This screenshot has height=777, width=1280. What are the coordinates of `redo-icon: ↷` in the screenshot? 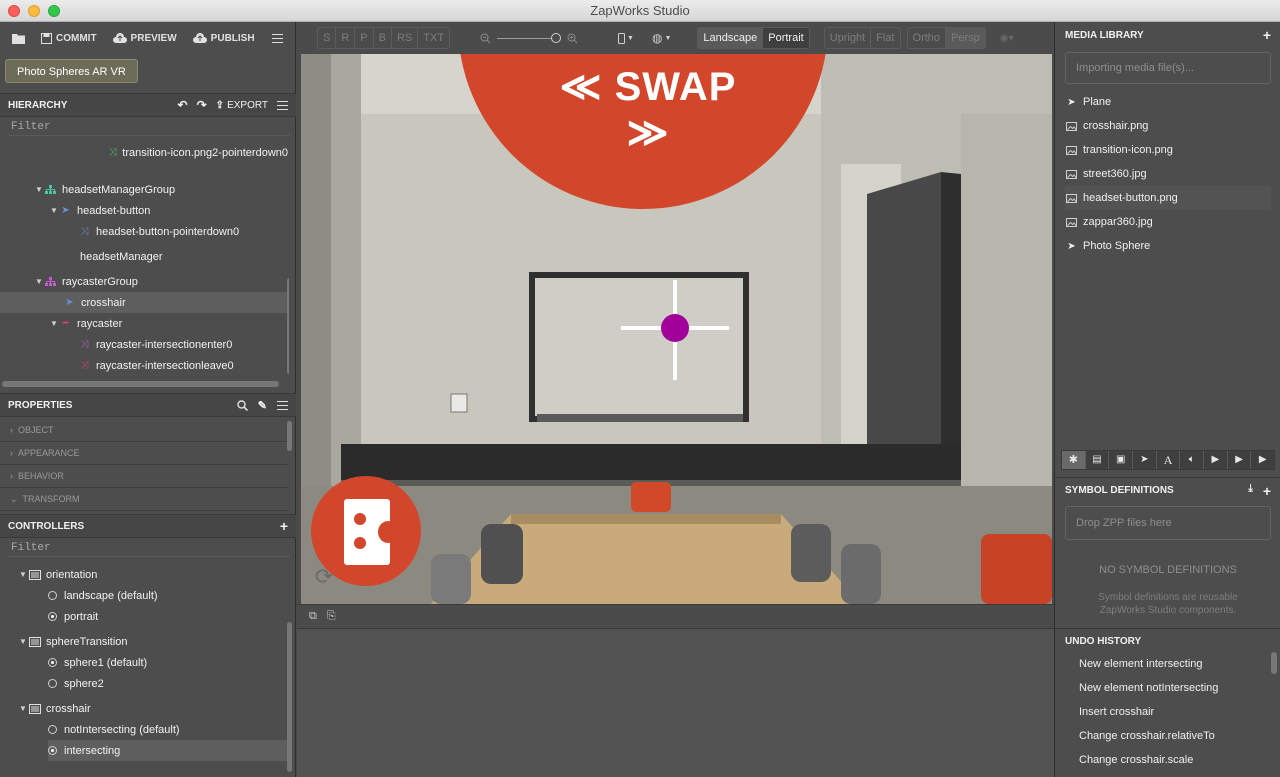 It's located at (202, 105).